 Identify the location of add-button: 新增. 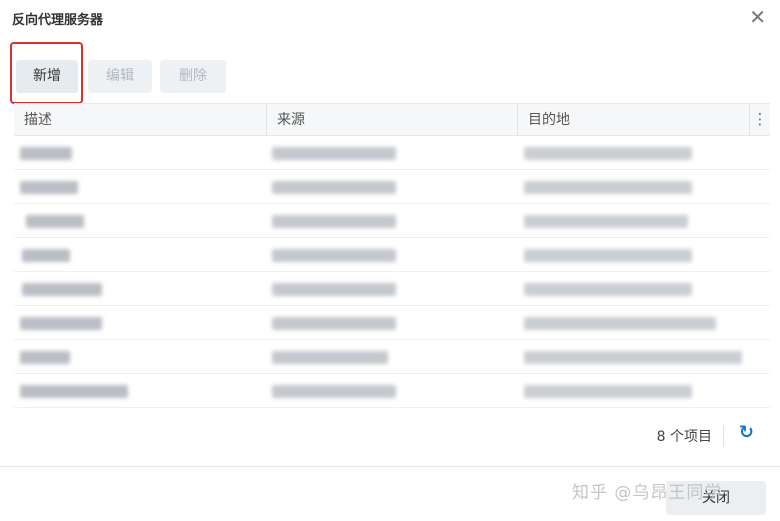
(47, 76).